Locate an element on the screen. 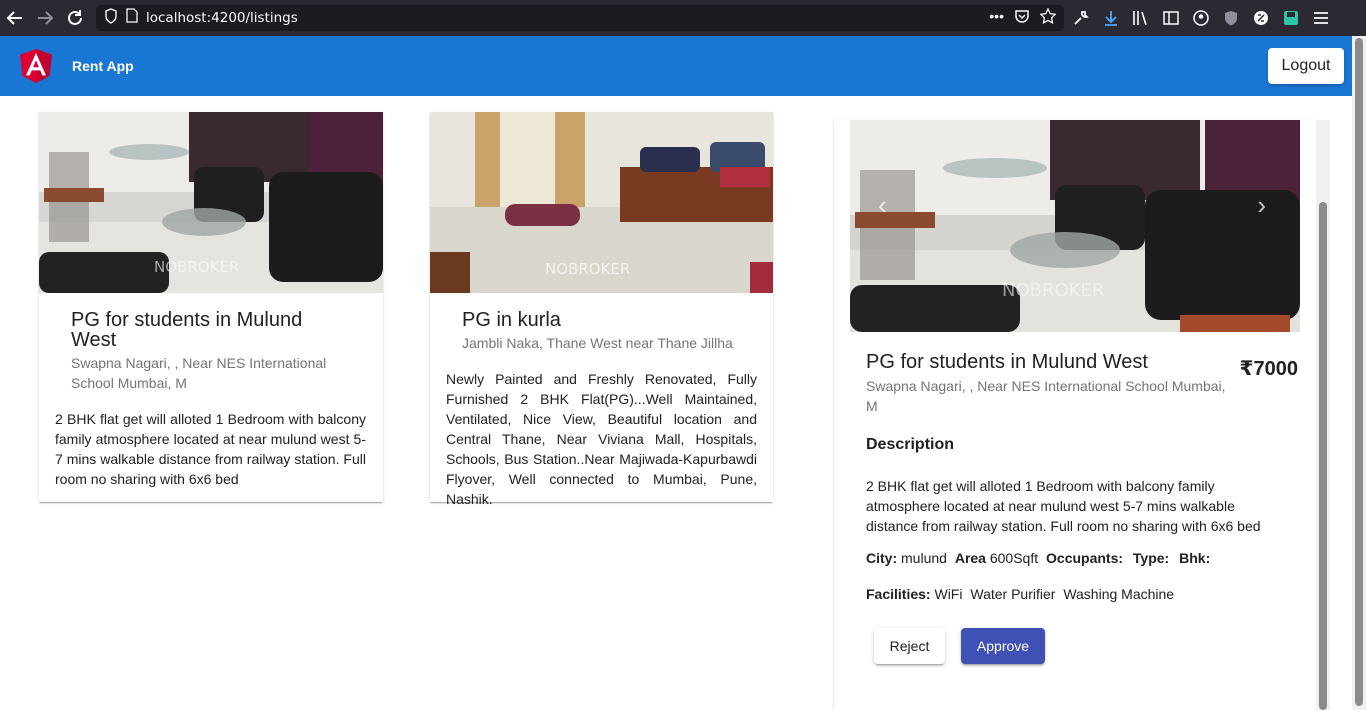 The image size is (1366, 710). save-extension-icon is located at coordinates (1291, 18).